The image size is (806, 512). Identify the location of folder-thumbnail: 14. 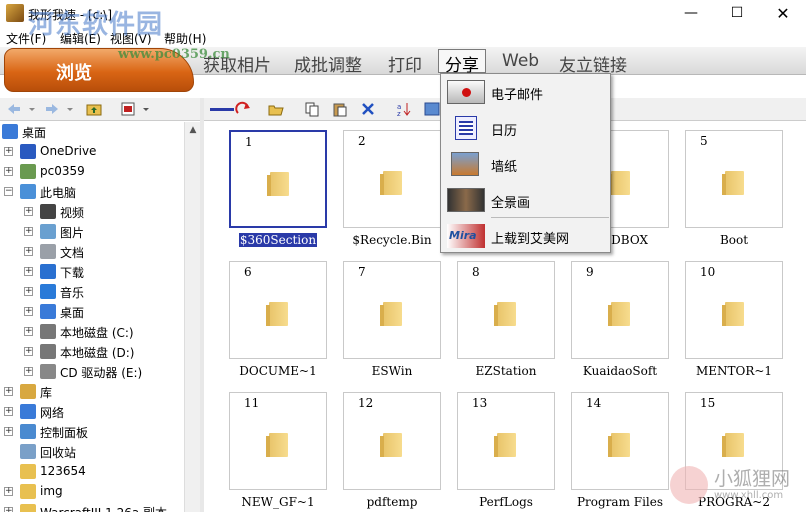
(620, 441).